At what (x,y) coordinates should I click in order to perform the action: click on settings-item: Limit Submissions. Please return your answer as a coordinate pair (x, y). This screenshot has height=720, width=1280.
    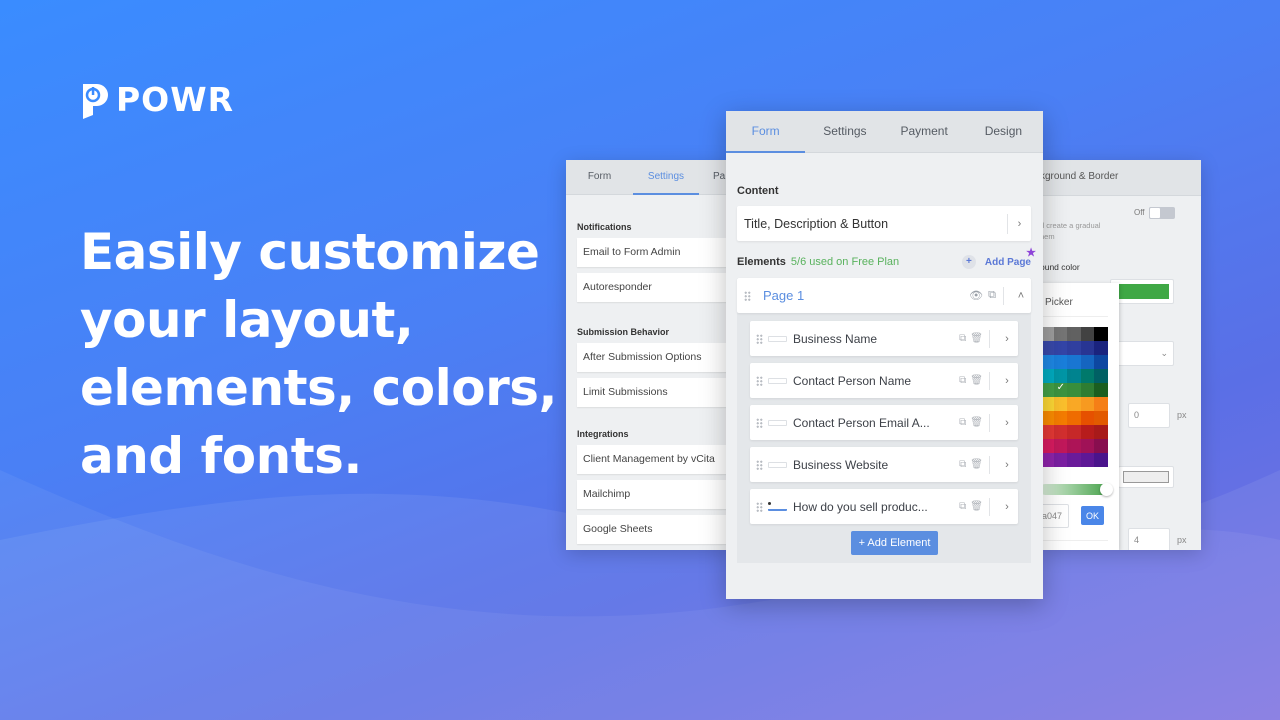
    Looking at the image, I should click on (654, 392).